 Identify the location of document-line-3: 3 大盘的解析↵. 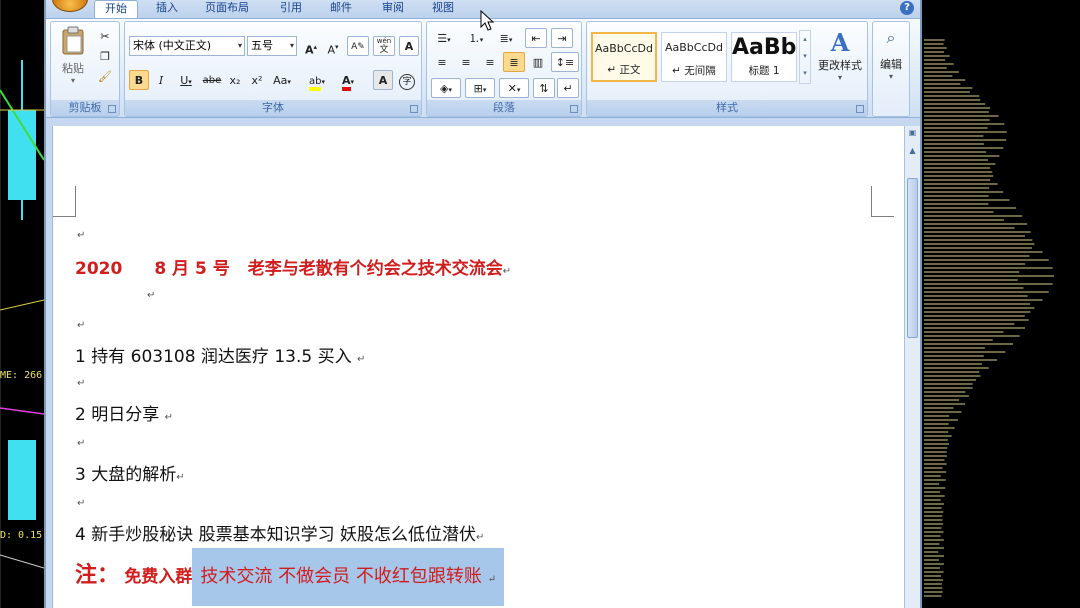
(130, 472).